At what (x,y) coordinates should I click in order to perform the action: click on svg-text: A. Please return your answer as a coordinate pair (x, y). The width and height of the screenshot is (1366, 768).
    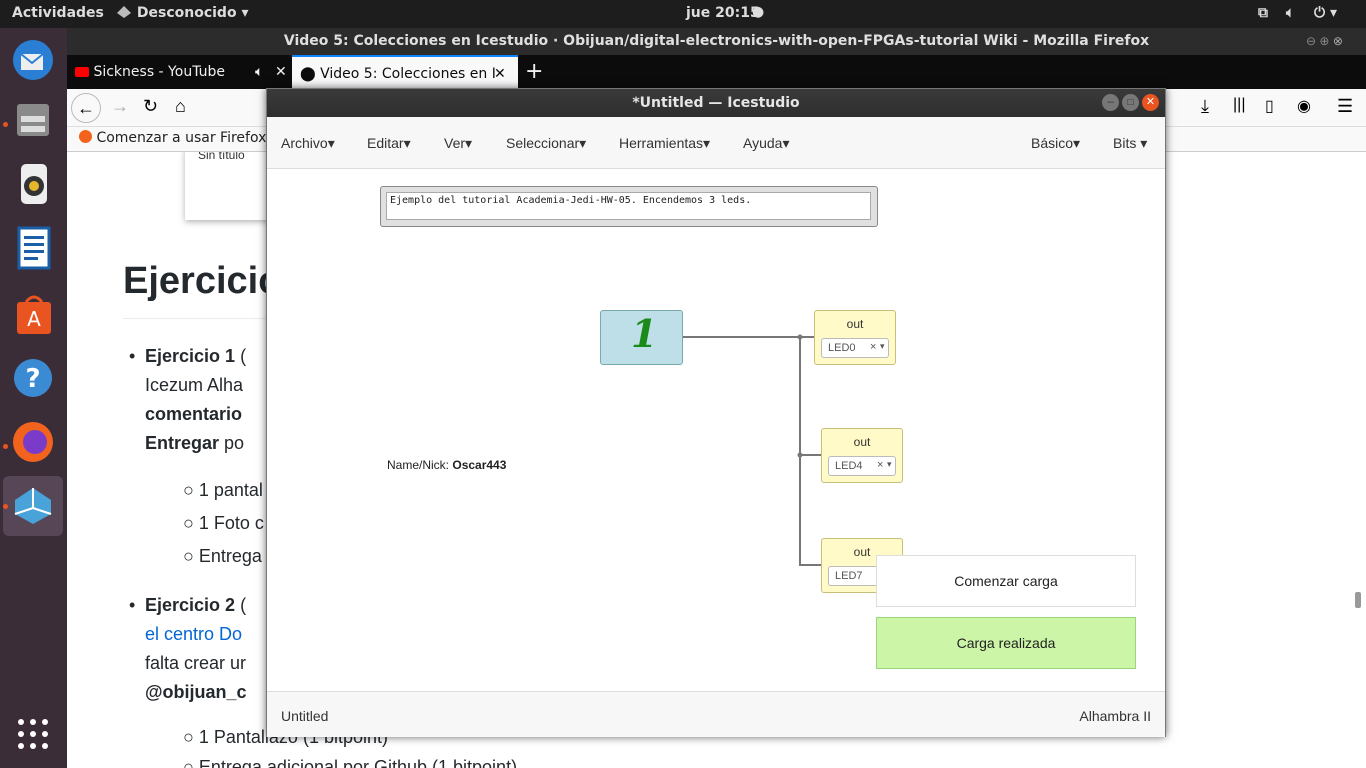
    Looking at the image, I should click on (34, 319).